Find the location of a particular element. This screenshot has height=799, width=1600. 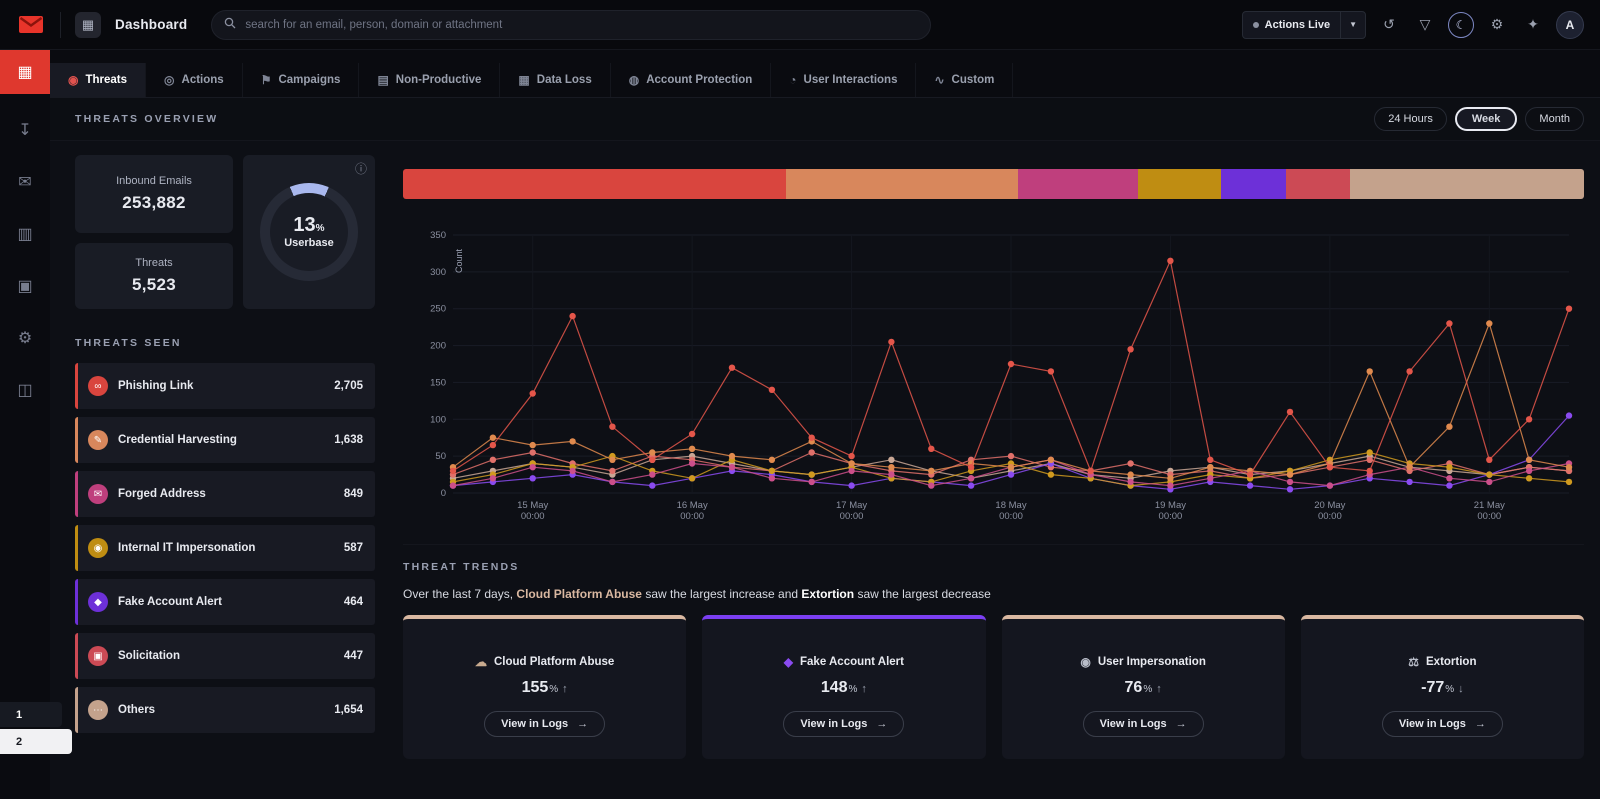

tab-label: Data Loss is located at coordinates (564, 80).